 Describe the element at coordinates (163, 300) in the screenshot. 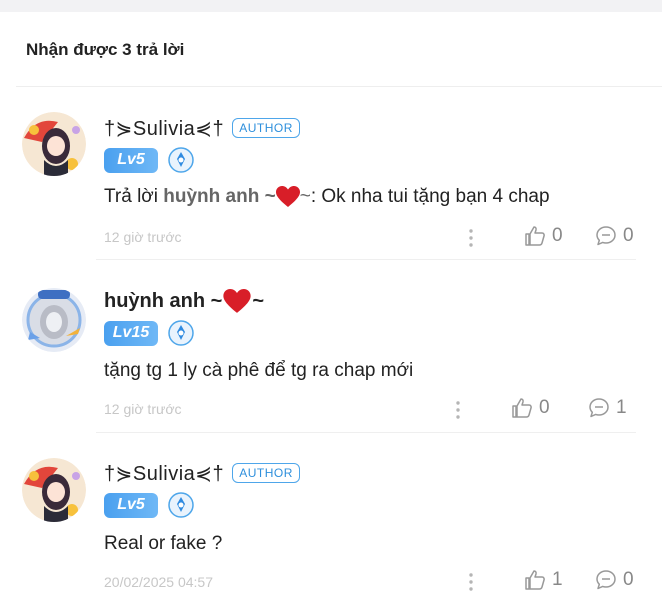

I see `username-text: huỳnh anh ~` at that location.